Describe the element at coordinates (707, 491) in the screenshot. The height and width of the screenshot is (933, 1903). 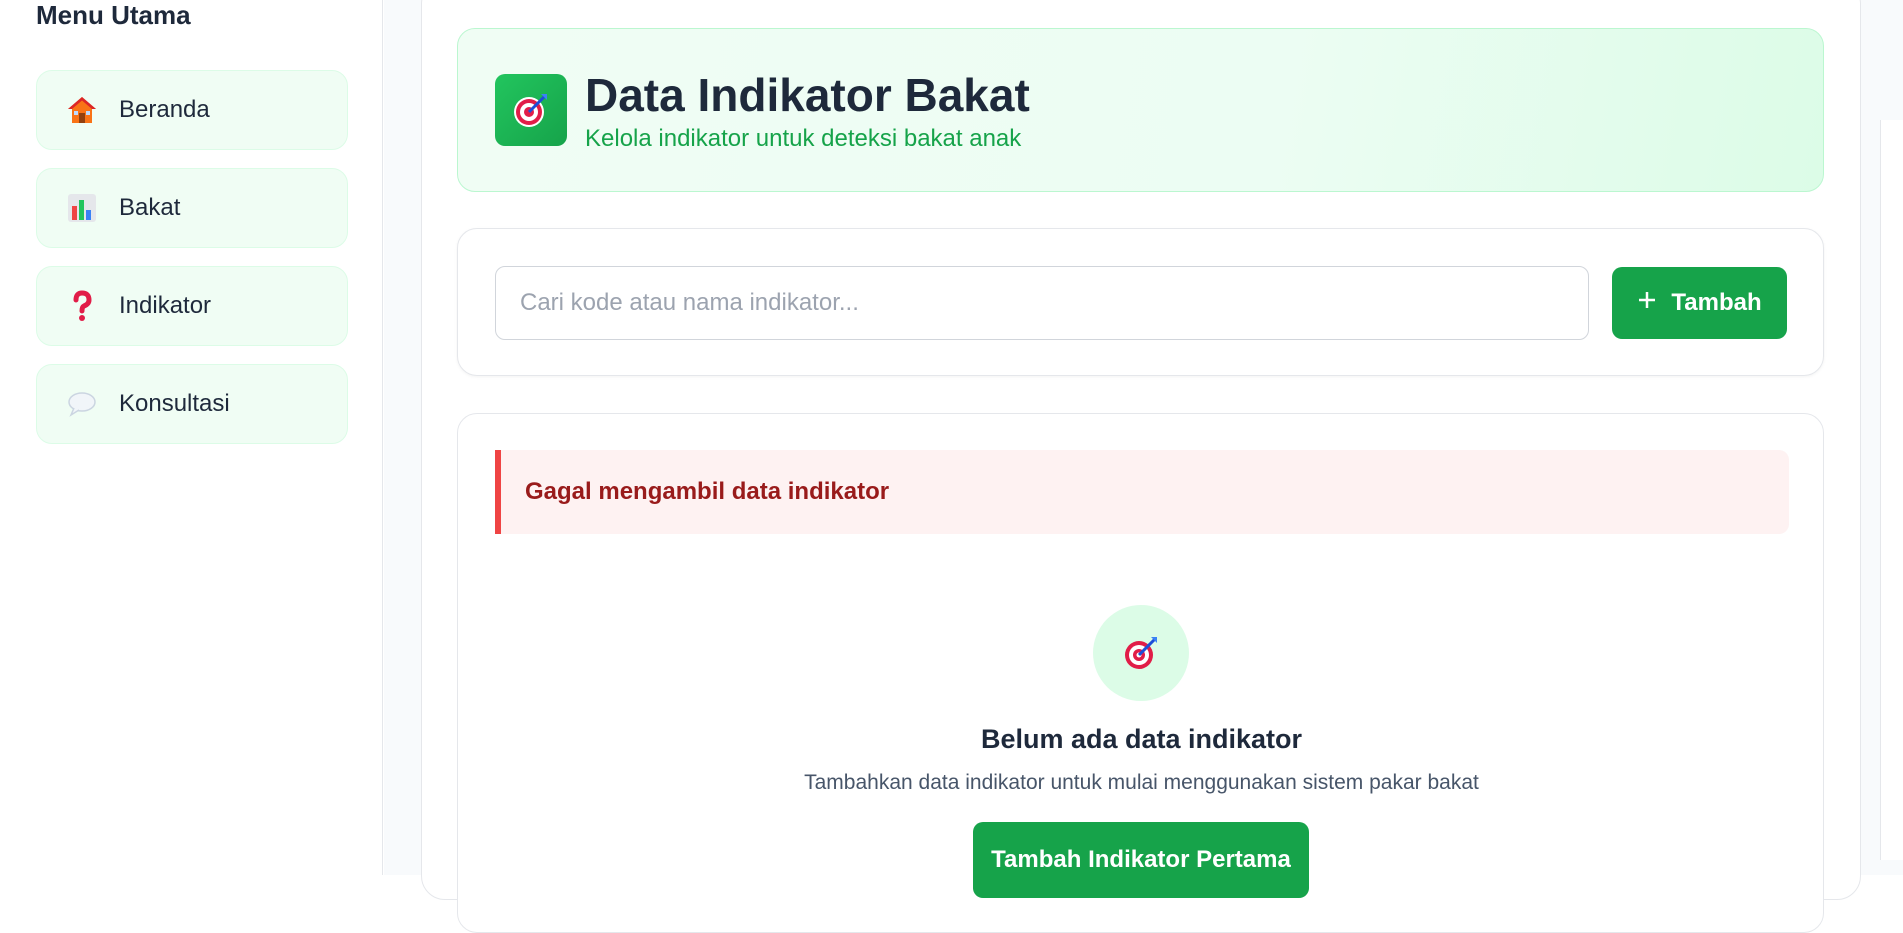
I see `error-message: Gagal mengambil data indikator` at that location.